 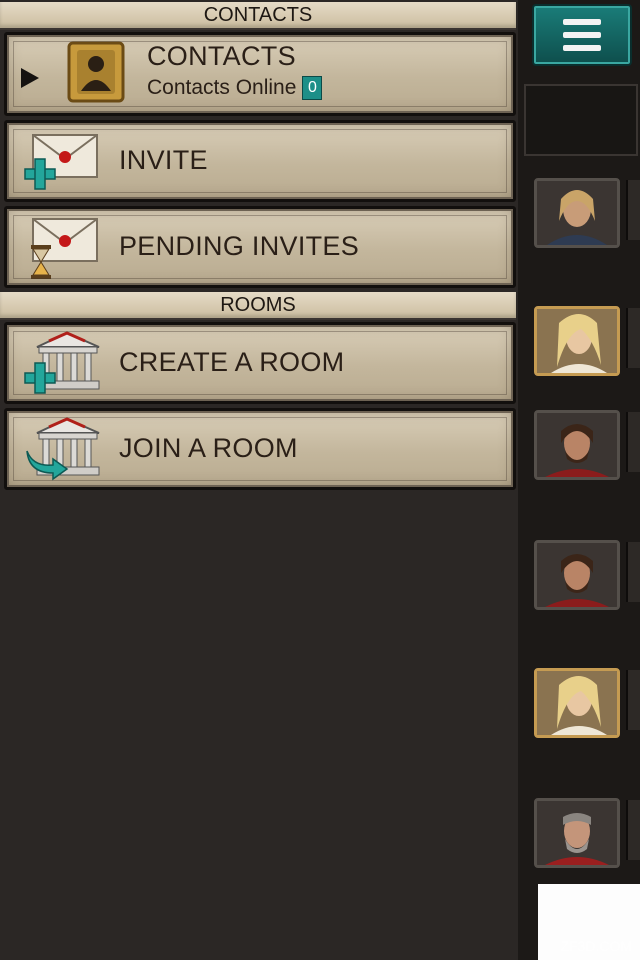 What do you see at coordinates (260, 74) in the screenshot?
I see `contacts-row: CONTACTS Contacts Online 0` at bounding box center [260, 74].